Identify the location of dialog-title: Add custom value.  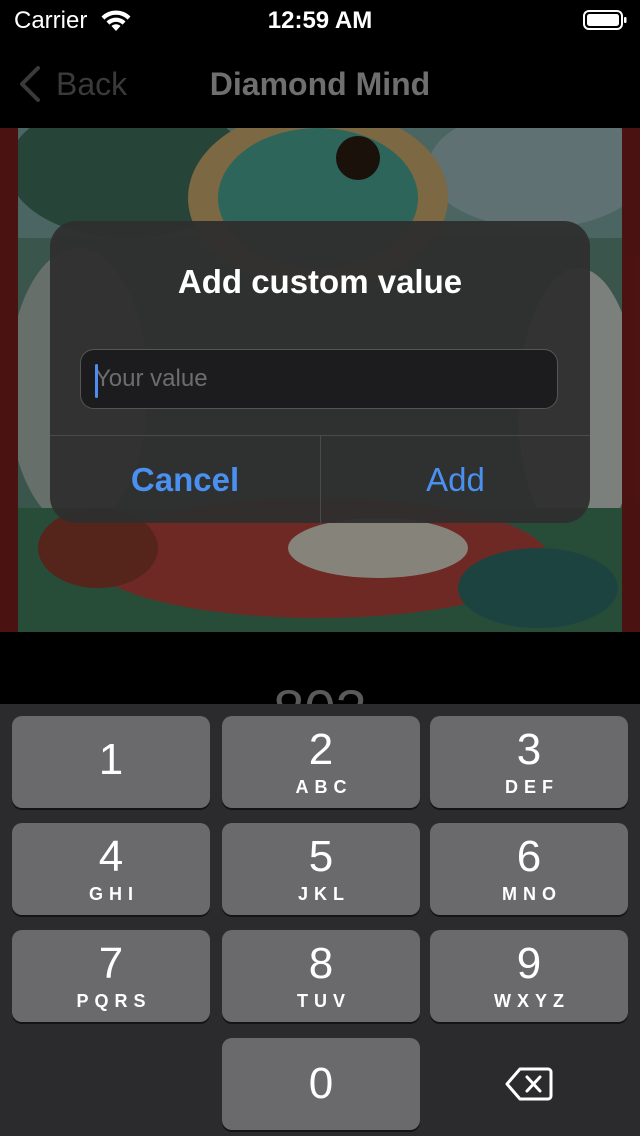
(320, 281).